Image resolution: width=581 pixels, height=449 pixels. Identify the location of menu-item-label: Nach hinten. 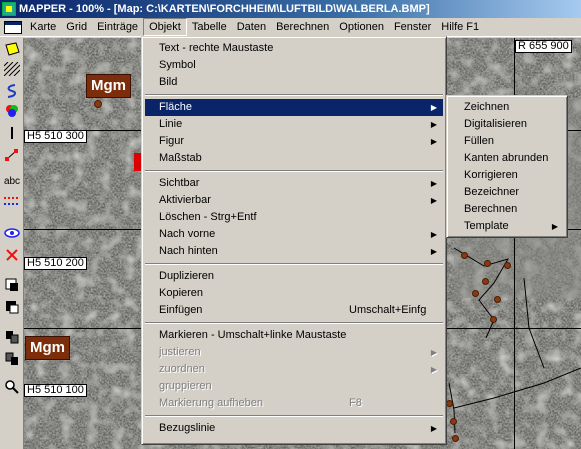
(188, 251).